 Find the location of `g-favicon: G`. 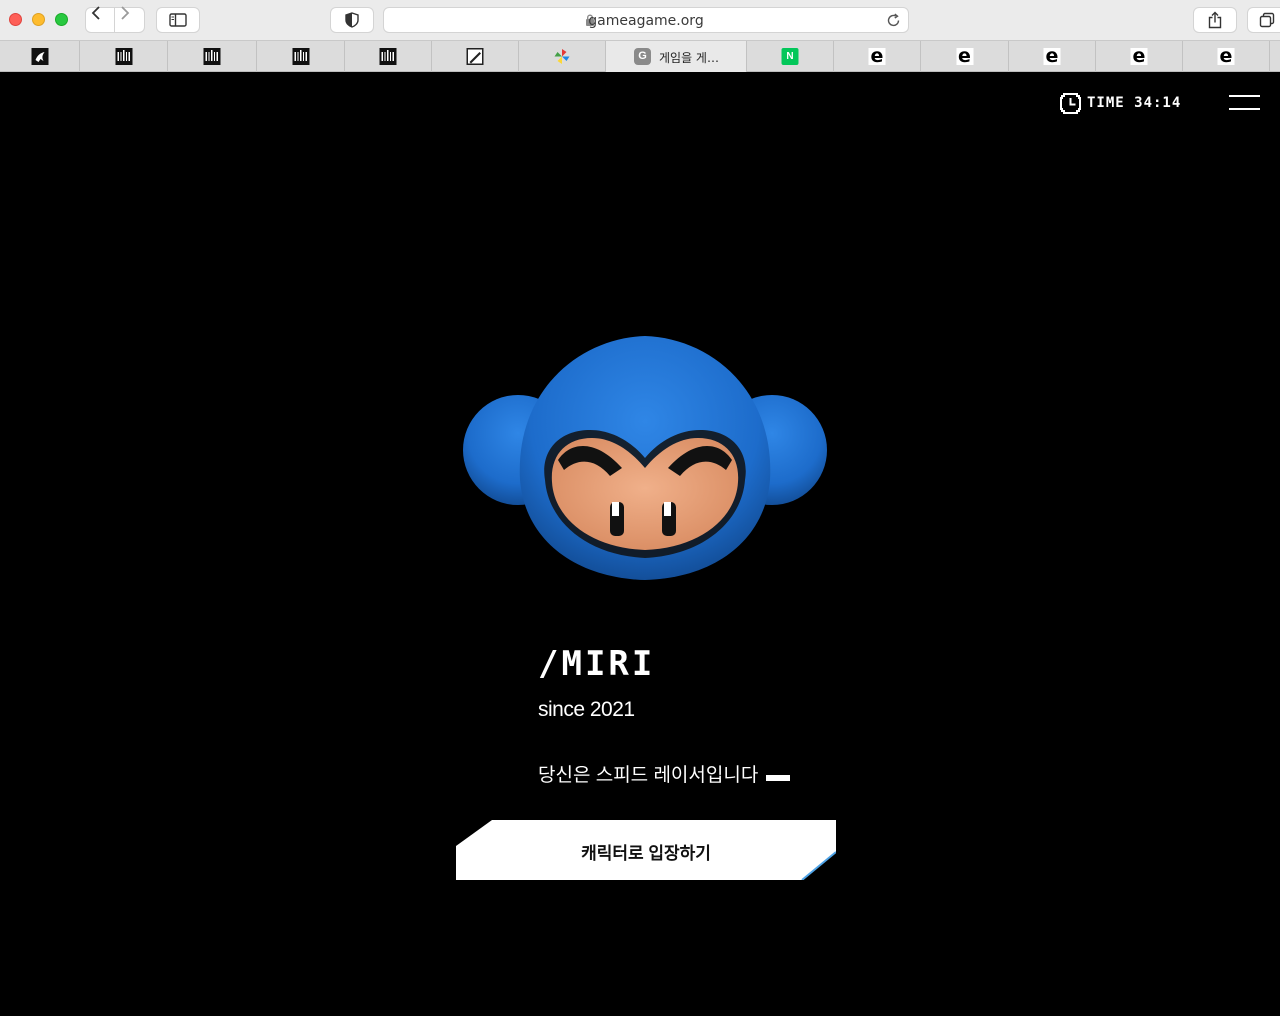

g-favicon: G is located at coordinates (642, 56).